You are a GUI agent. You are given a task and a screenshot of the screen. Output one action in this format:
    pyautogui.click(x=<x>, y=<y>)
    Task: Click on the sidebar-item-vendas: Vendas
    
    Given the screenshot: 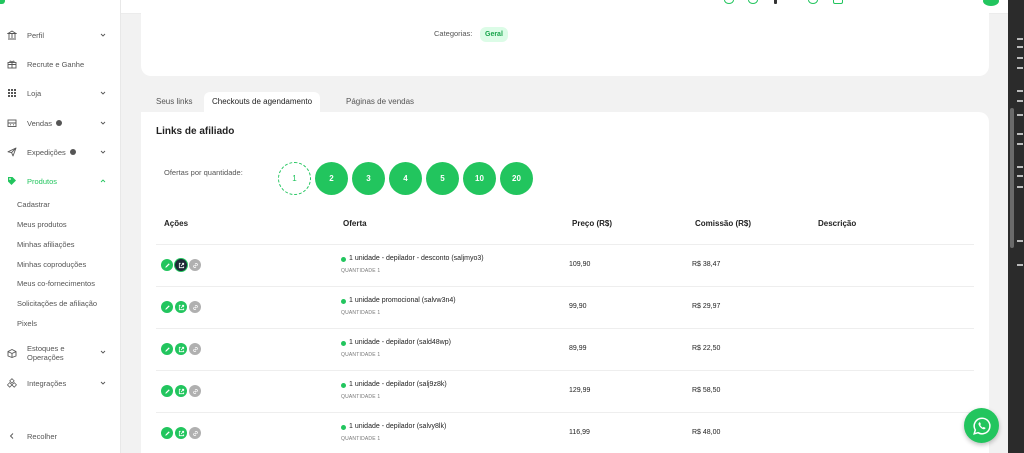 What is the action you would take?
    pyautogui.click(x=60, y=123)
    